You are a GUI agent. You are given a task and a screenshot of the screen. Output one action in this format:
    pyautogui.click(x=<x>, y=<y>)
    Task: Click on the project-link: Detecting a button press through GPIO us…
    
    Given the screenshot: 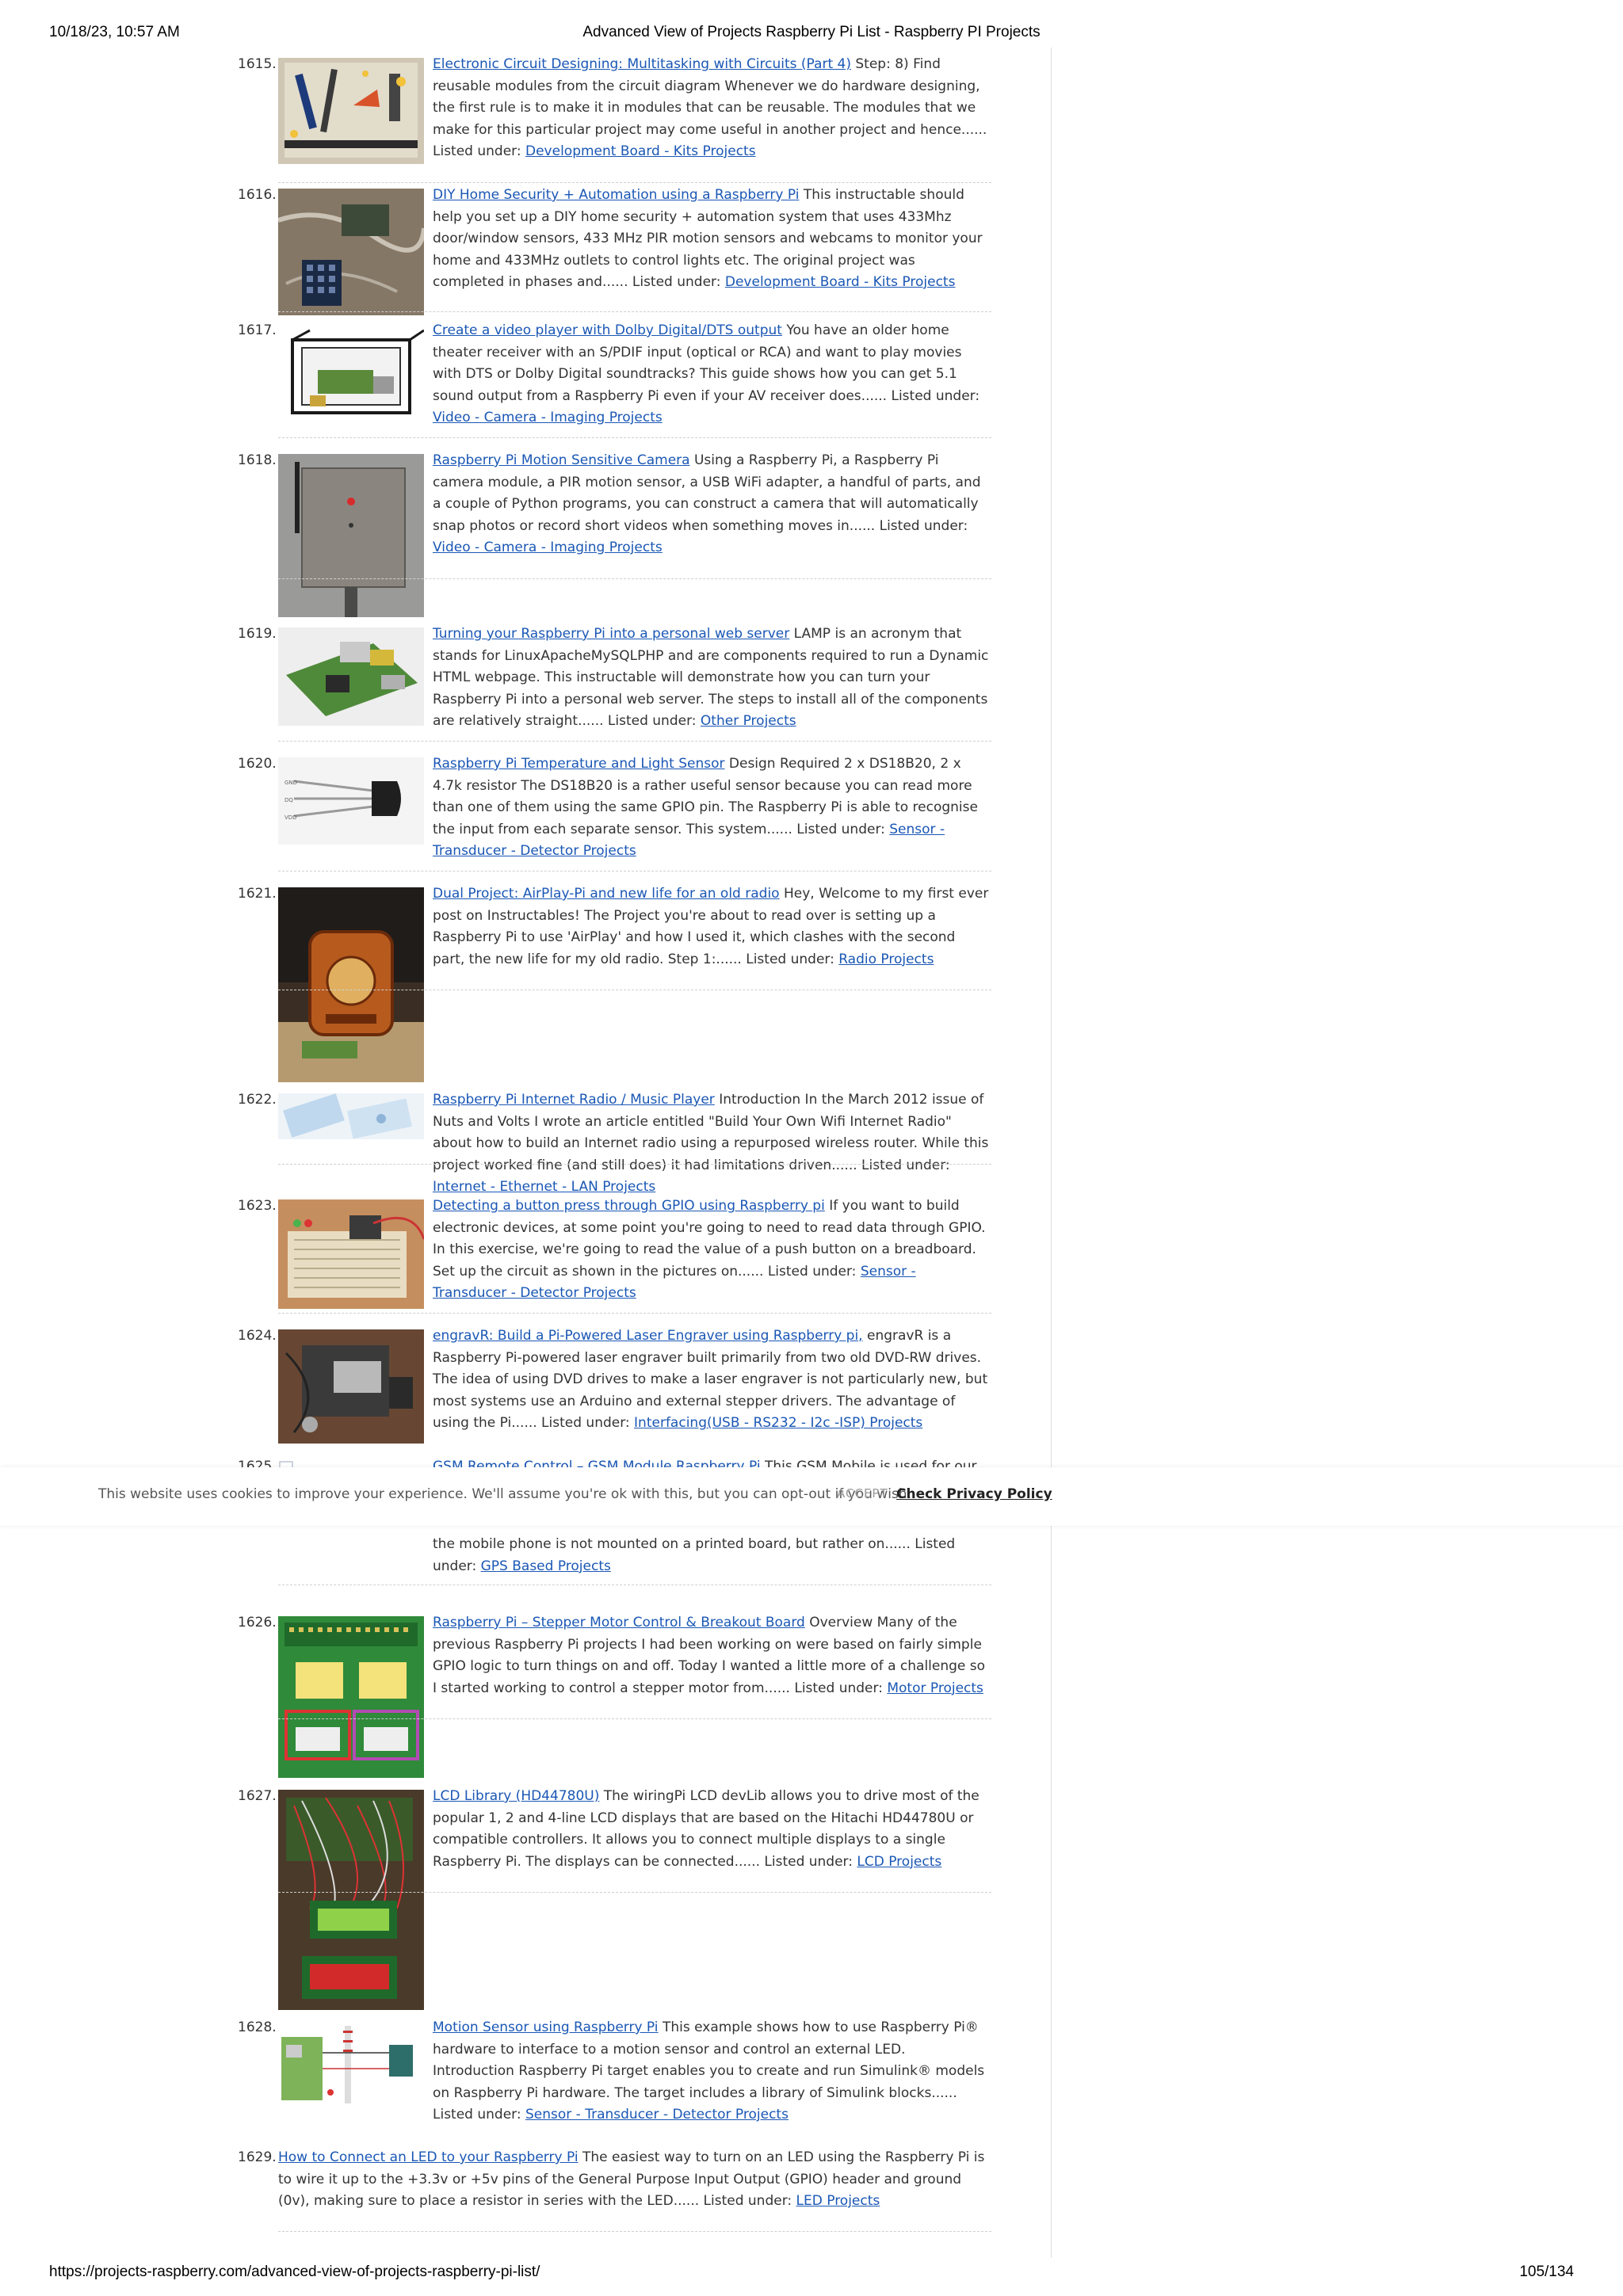 What is the action you would take?
    pyautogui.click(x=629, y=1206)
    